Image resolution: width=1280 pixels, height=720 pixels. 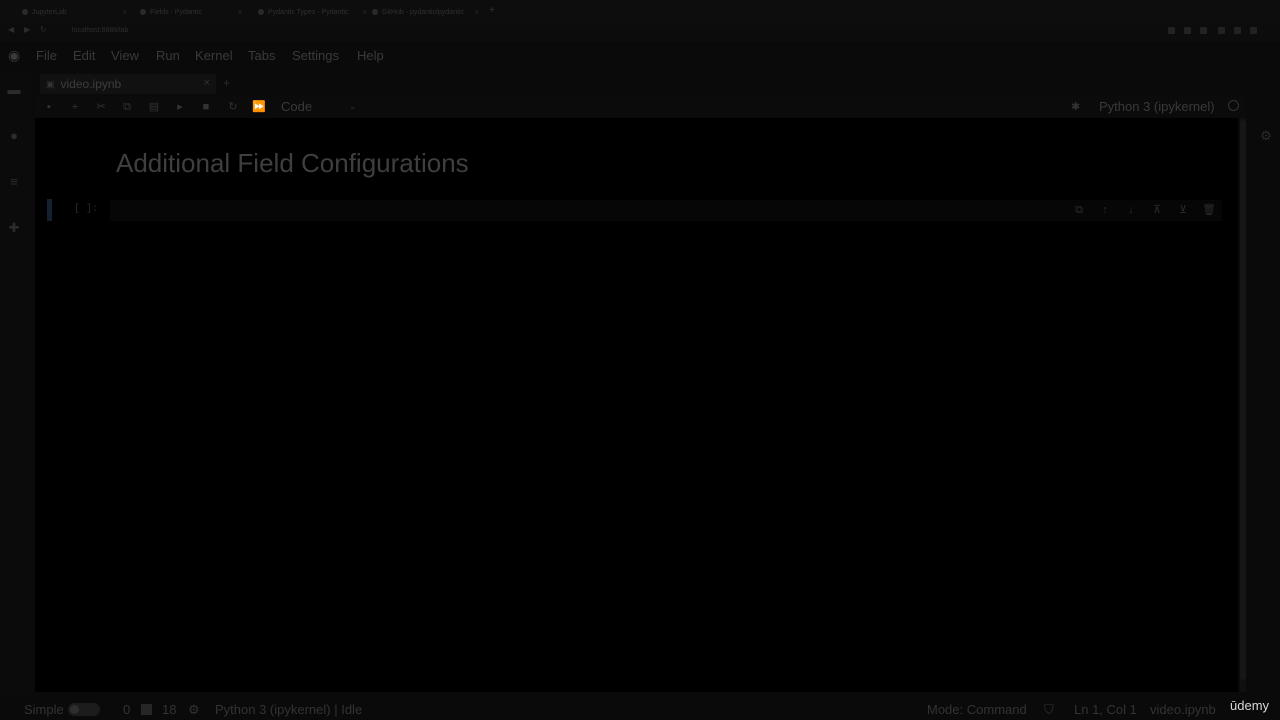 What do you see at coordinates (1049, 709) in the screenshot?
I see `shield-icon: ⛉` at bounding box center [1049, 709].